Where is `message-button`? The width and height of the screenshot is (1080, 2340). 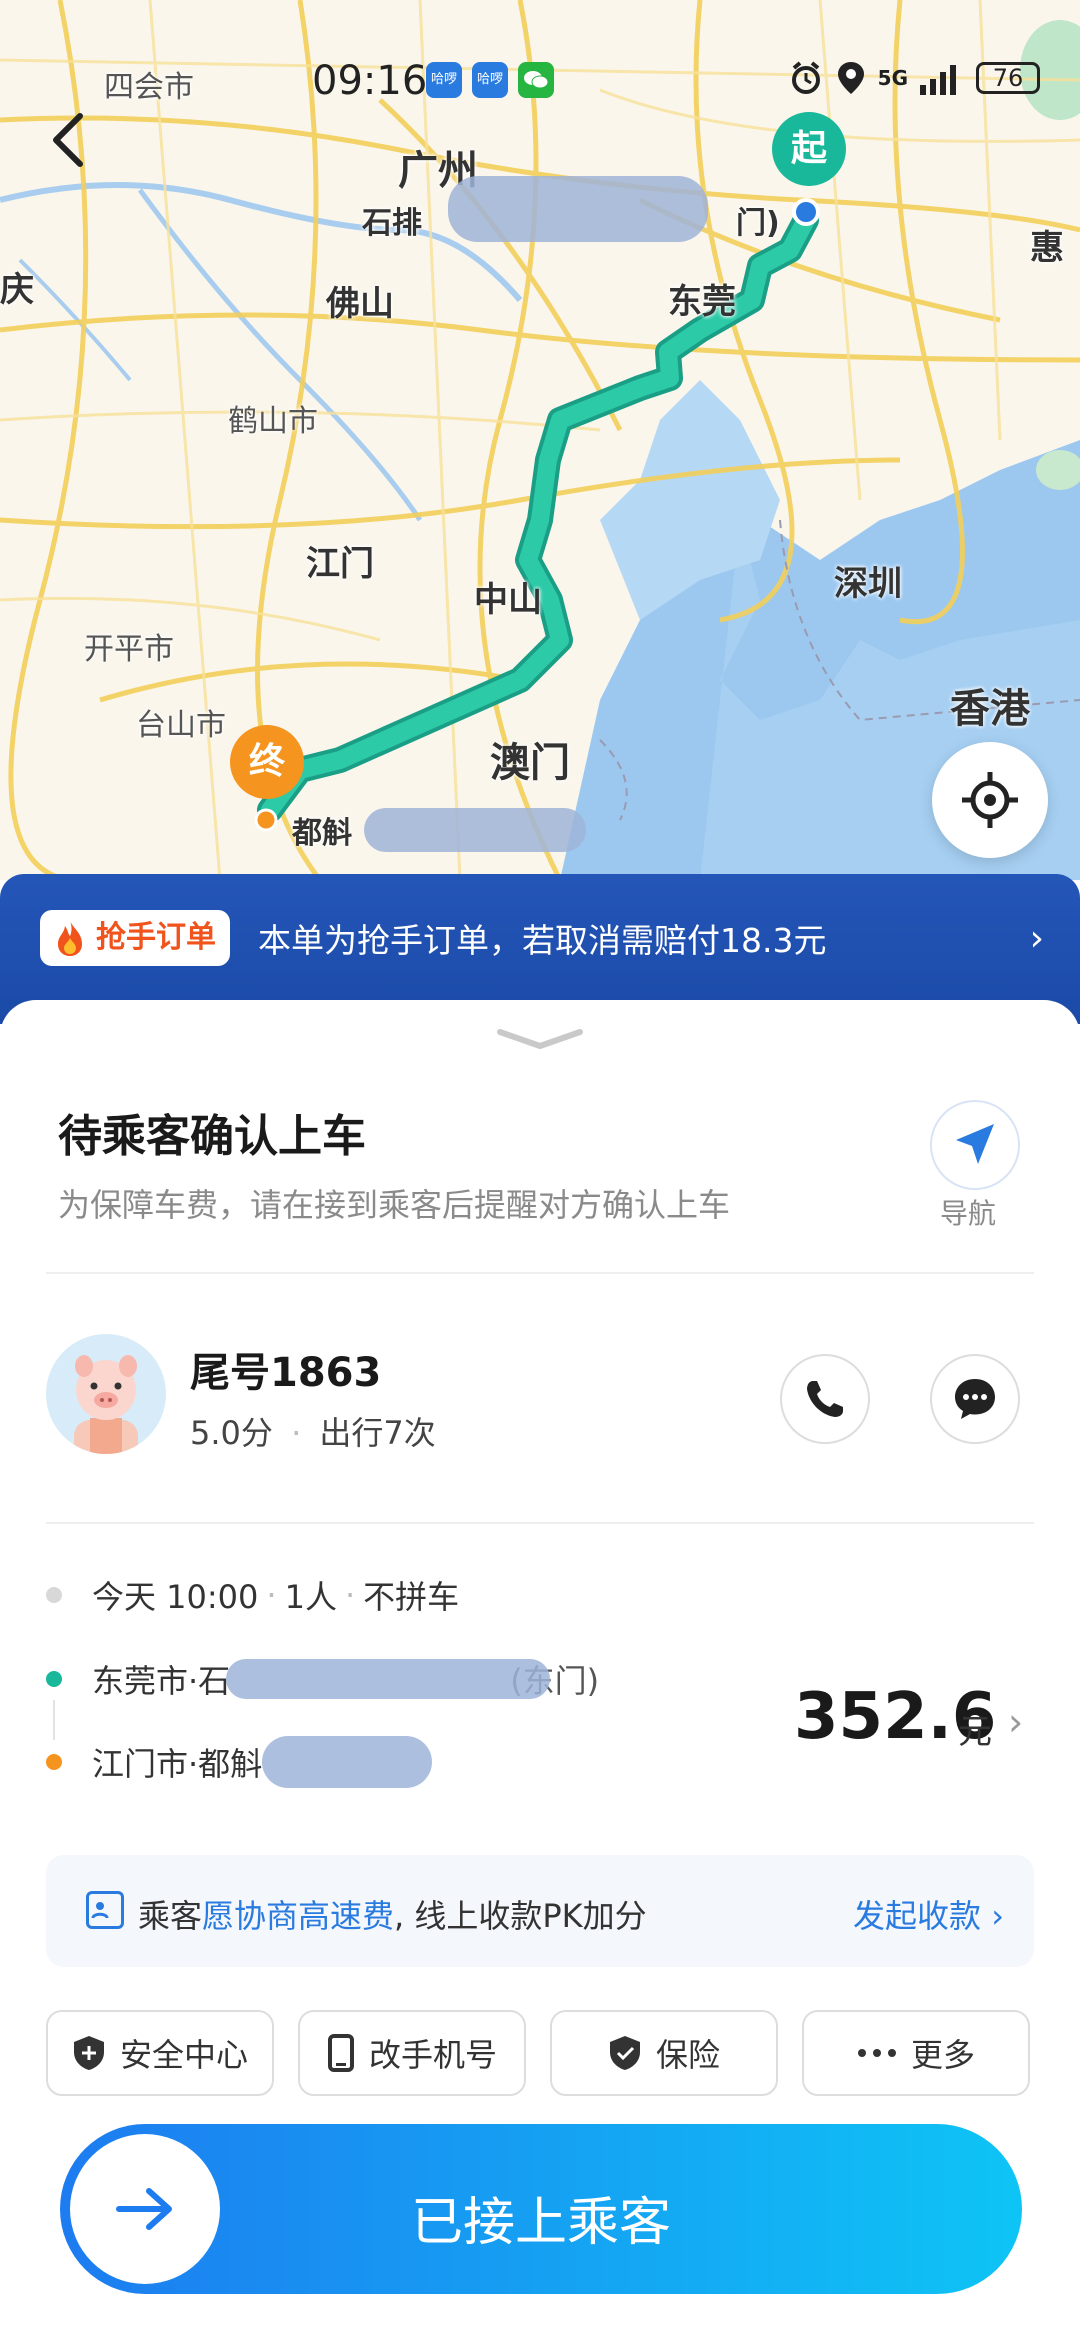 message-button is located at coordinates (975, 1399).